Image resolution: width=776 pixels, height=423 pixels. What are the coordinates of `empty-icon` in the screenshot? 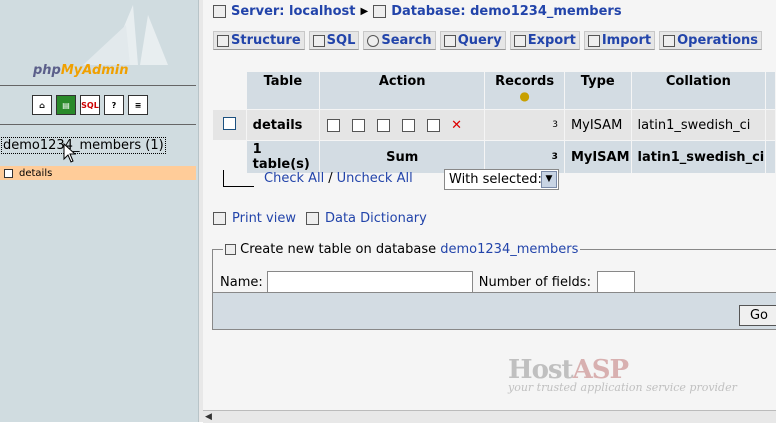 It's located at (434, 125).